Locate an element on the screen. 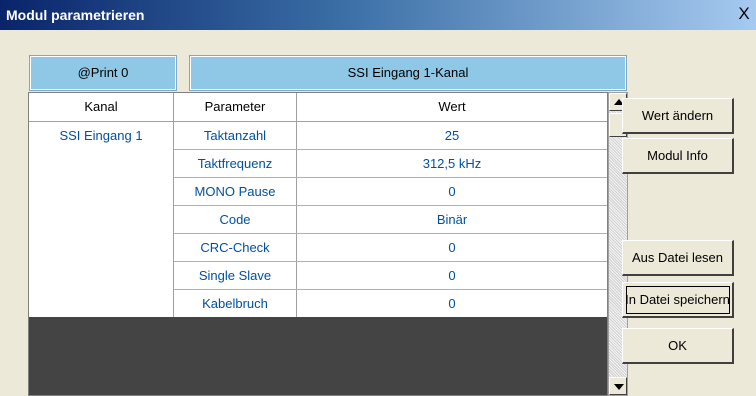 Image resolution: width=756 pixels, height=396 pixels. ok-button: OK is located at coordinates (678, 346).